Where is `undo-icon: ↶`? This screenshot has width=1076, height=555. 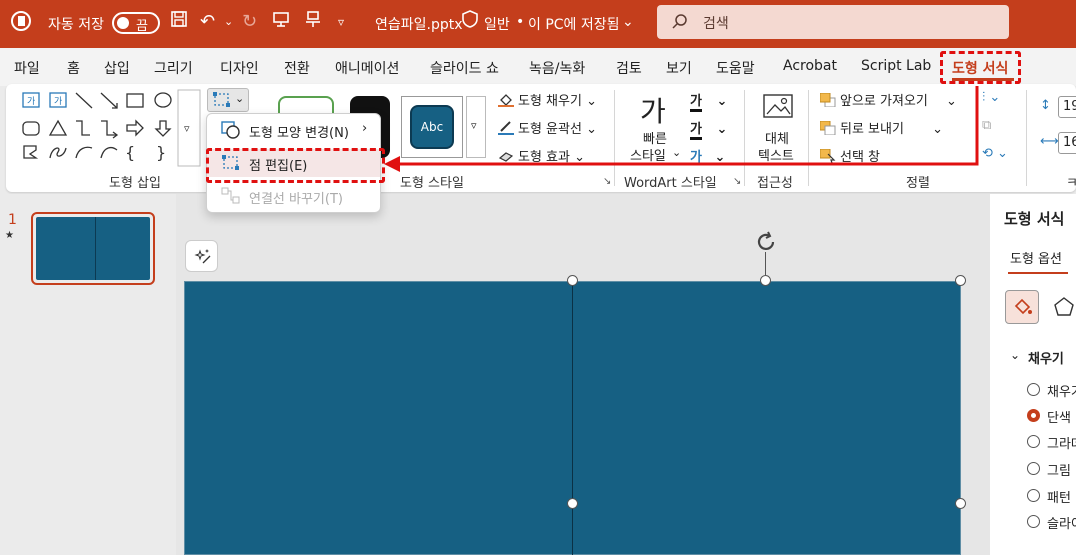 undo-icon: ↶ is located at coordinates (207, 22).